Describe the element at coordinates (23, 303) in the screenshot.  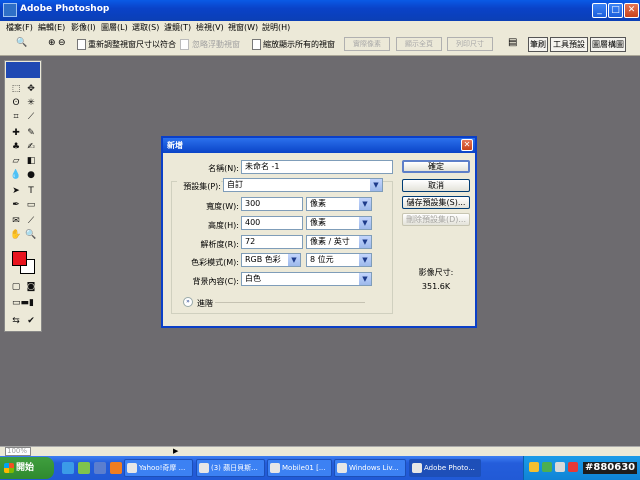
I see `screen-mode-icons: ▭▬▮` at that location.